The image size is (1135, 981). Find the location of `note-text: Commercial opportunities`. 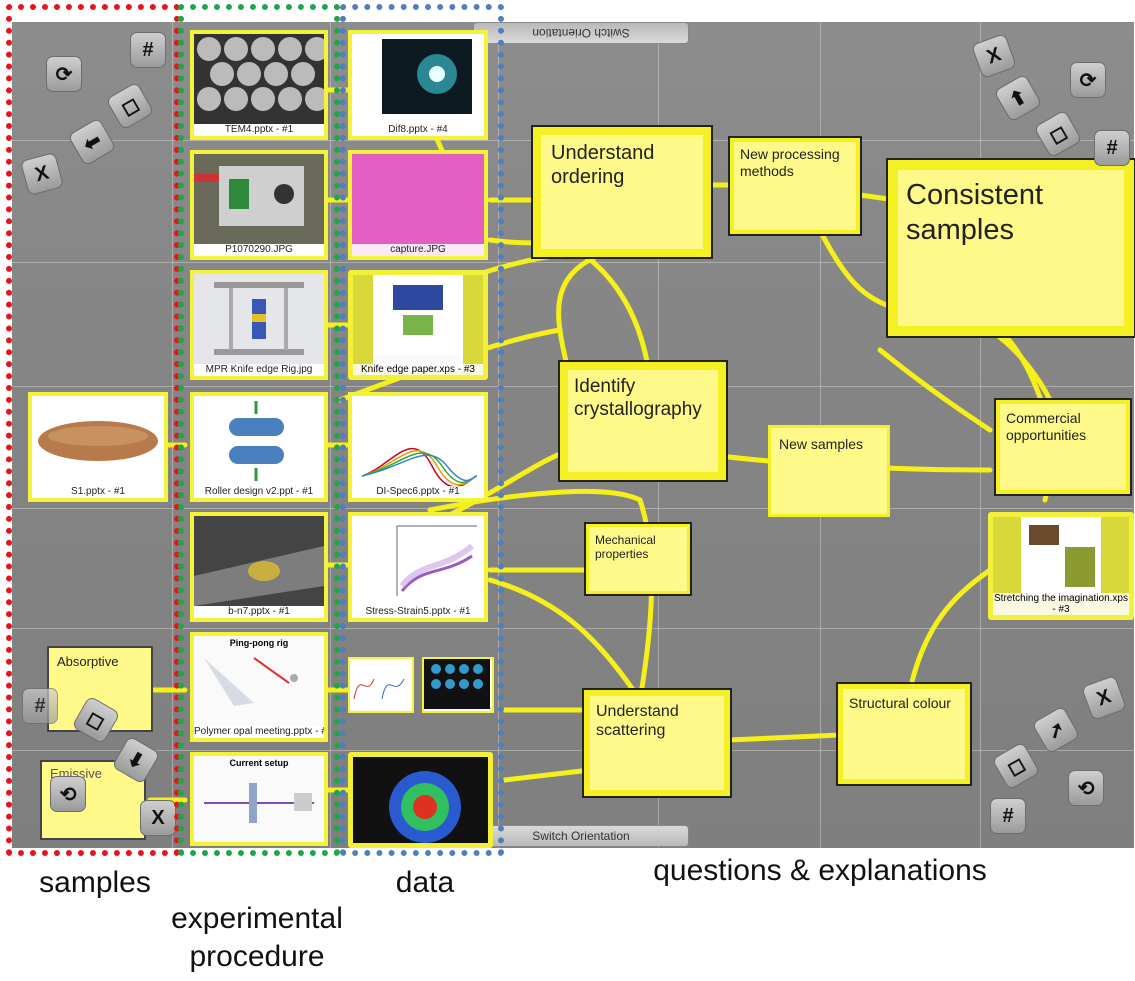

note-text: Commercial opportunities is located at coordinates (1046, 426).